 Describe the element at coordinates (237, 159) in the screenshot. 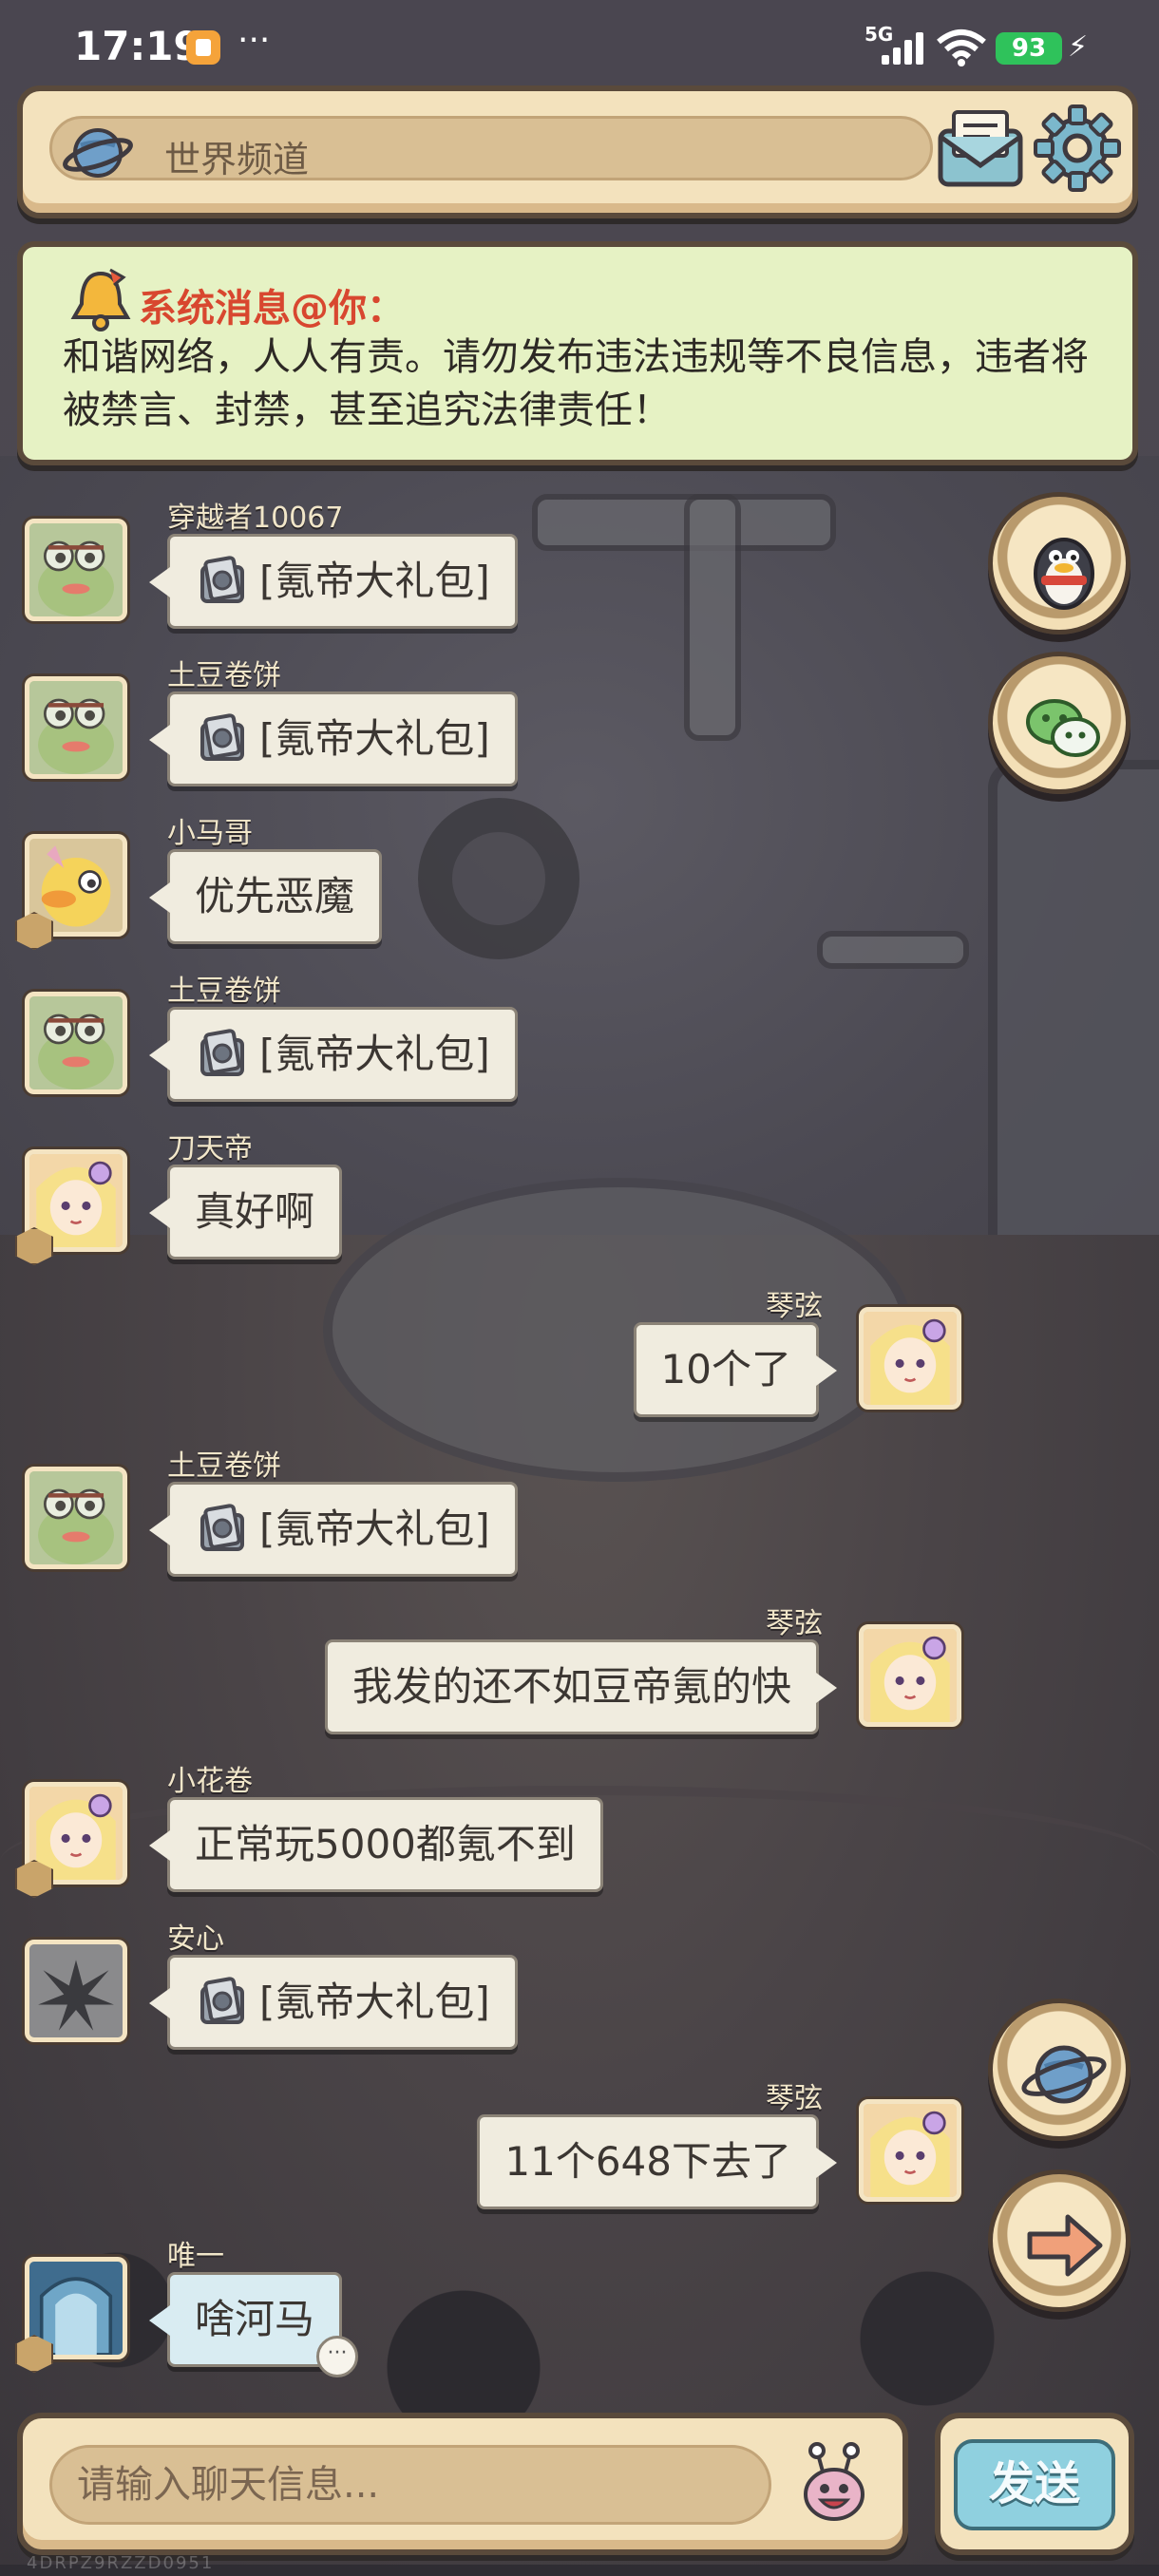

I see `channel-label: 世界频道` at that location.